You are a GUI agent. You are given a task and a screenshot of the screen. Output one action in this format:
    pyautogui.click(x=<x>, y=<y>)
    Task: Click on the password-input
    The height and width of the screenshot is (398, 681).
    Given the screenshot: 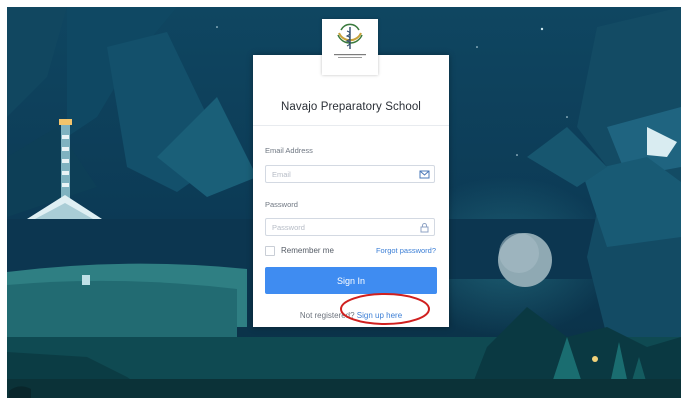 What is the action you would take?
    pyautogui.click(x=342, y=227)
    